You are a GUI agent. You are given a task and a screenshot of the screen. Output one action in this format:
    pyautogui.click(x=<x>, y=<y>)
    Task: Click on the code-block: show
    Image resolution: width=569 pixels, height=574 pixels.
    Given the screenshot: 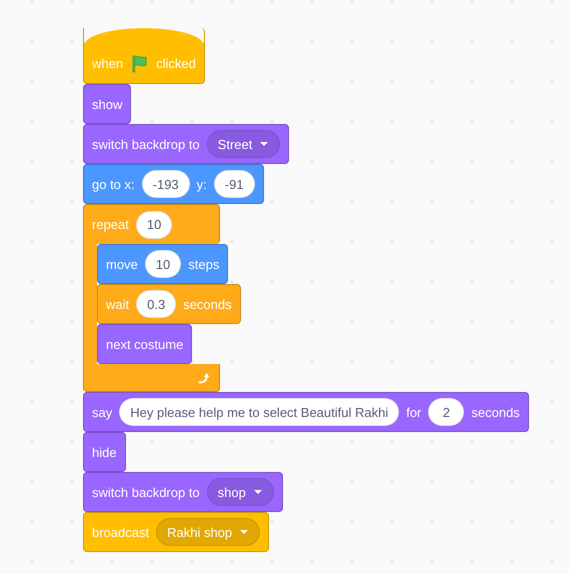 What is the action you would take?
    pyautogui.click(x=107, y=104)
    